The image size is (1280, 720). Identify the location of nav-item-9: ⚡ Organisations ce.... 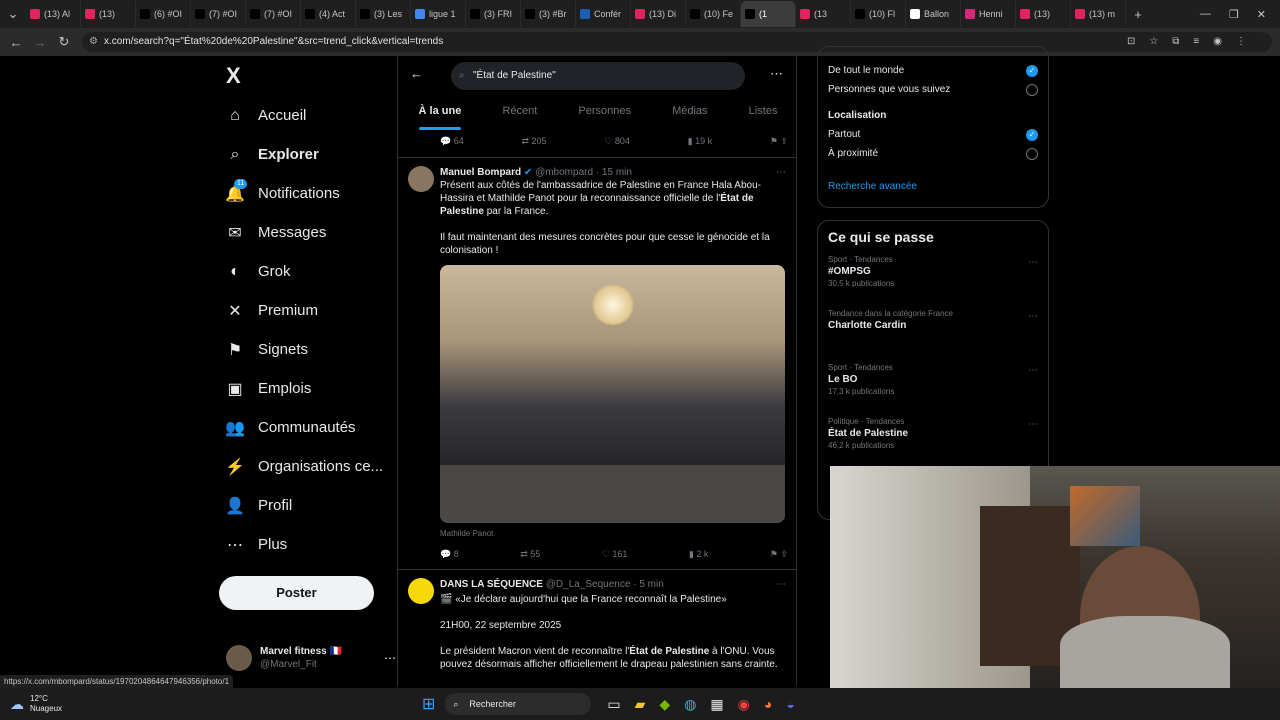
(311, 466).